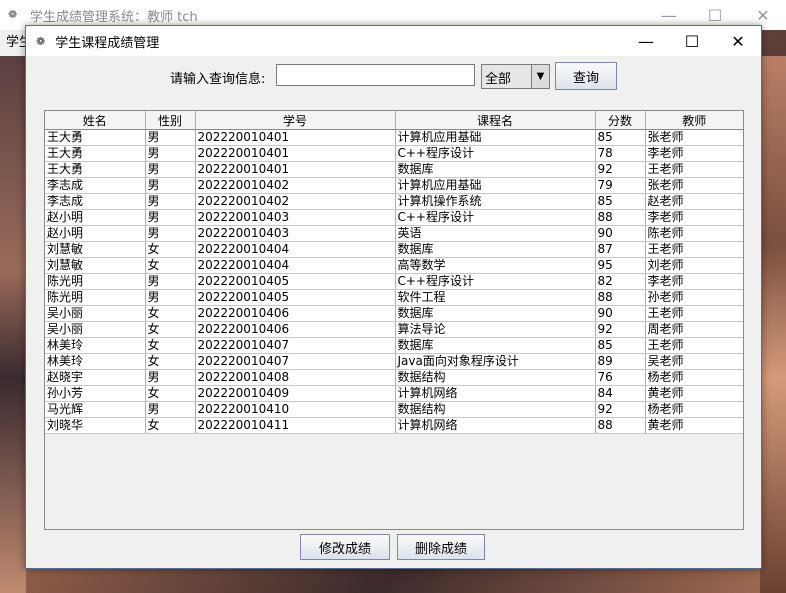  I want to click on table-row: 刘慧敏女 202220010404 数据库 87 王老师, so click(394, 249).